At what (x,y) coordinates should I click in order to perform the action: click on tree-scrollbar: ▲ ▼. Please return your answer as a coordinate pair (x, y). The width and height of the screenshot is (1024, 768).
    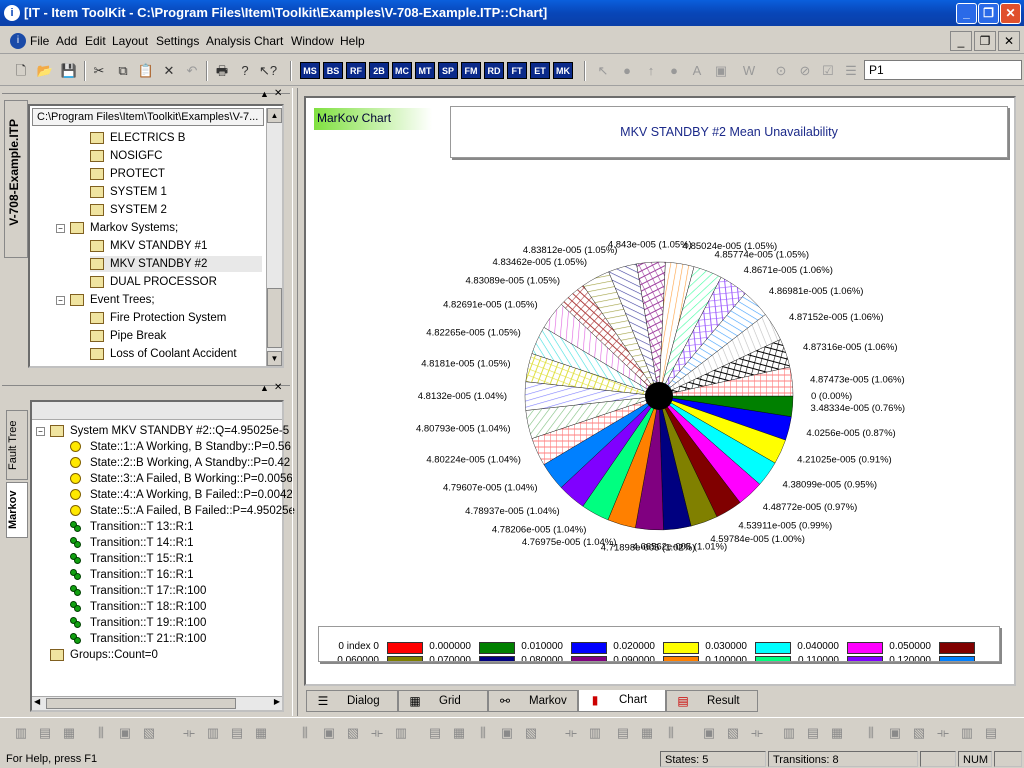
    Looking at the image, I should click on (274, 237).